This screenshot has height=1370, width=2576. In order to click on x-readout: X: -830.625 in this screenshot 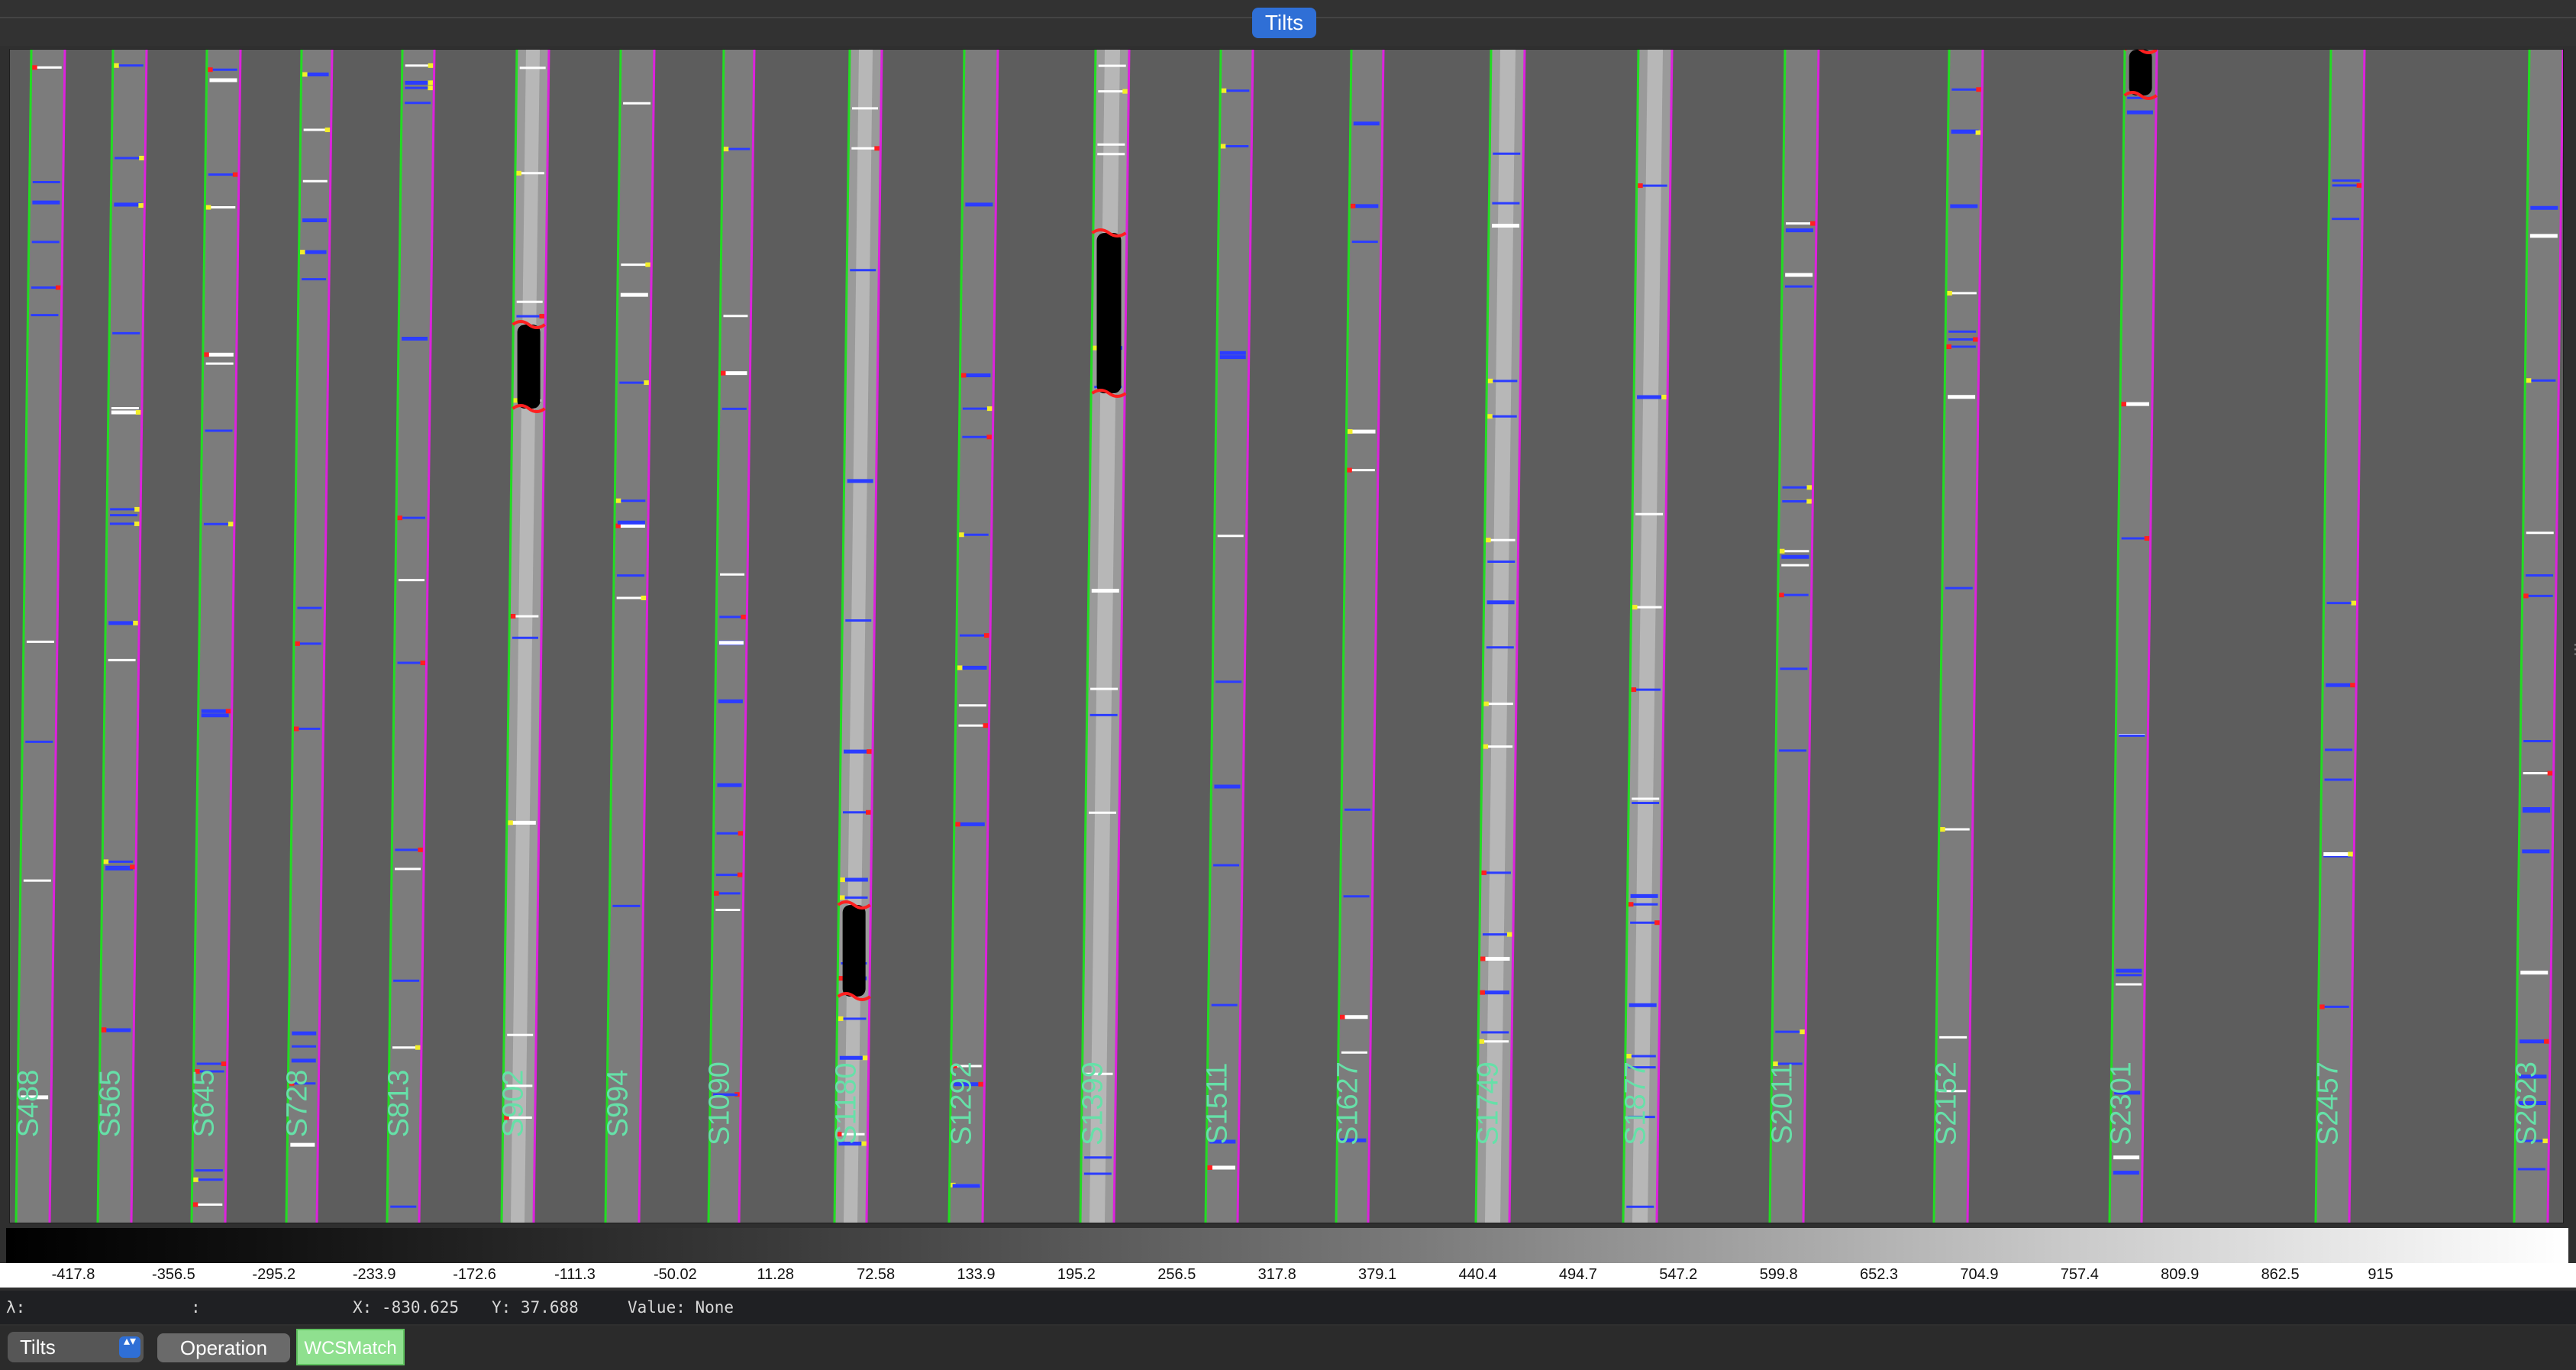, I will do `click(406, 1307)`.